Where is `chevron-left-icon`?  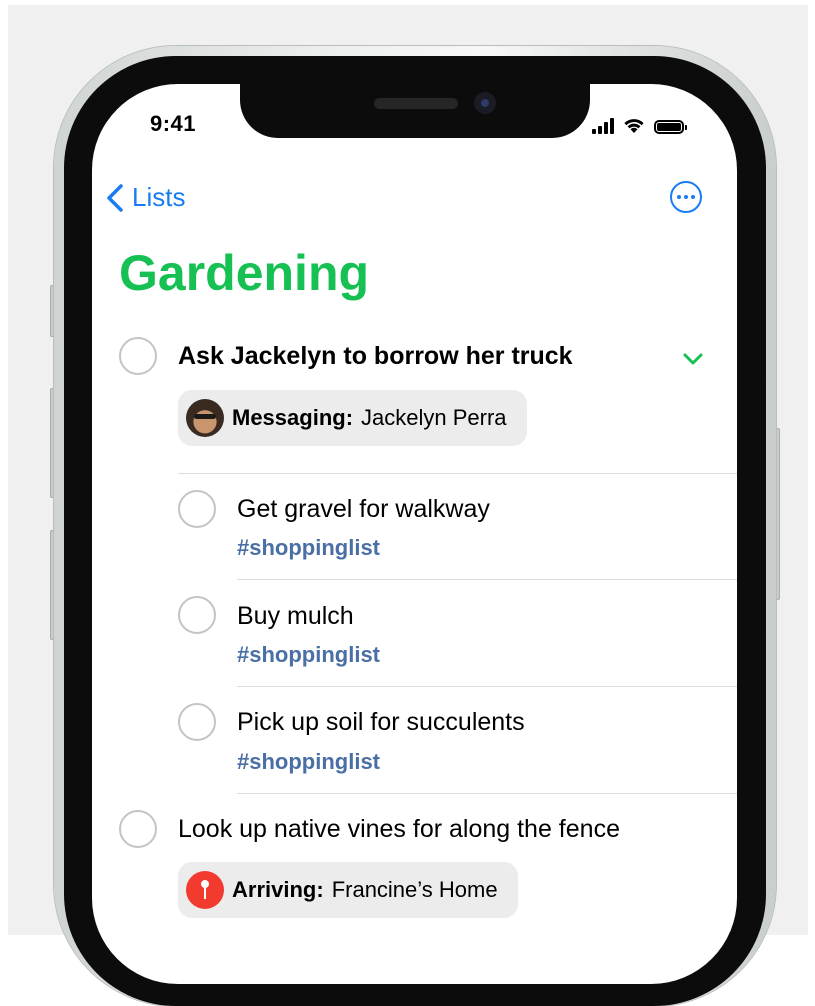 chevron-left-icon is located at coordinates (115, 197).